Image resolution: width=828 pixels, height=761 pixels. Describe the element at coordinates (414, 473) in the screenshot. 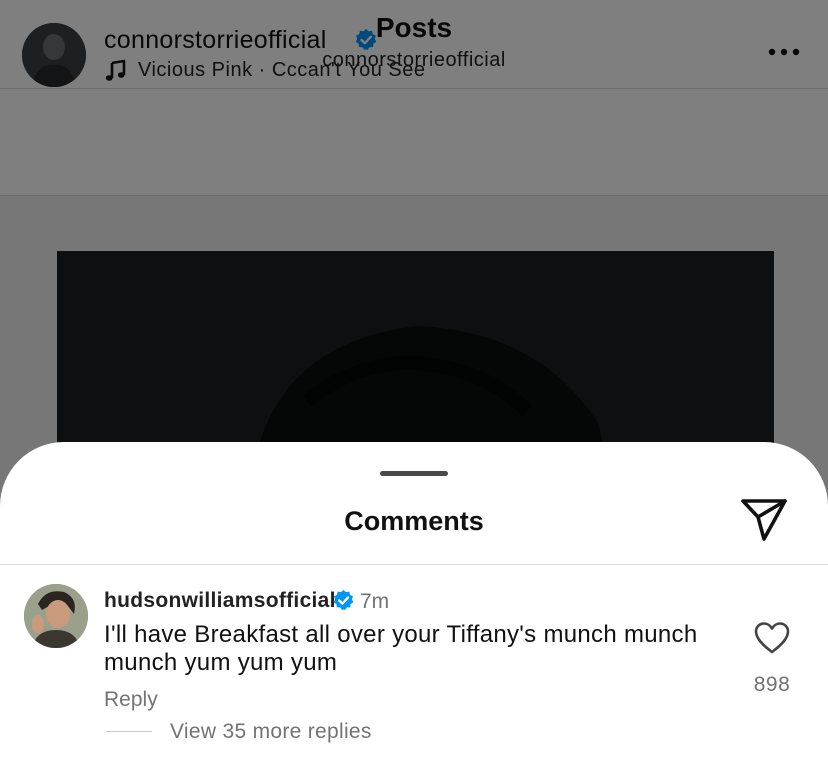

I see `sheet-drag-handle` at that location.